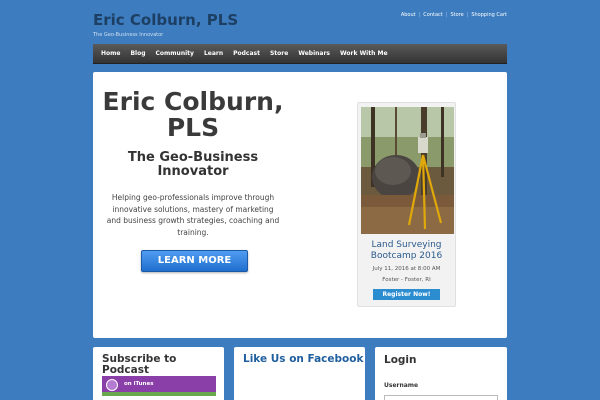 The image size is (600, 400). Describe the element at coordinates (441, 373) in the screenshot. I see `login-widget: Login Username` at that location.